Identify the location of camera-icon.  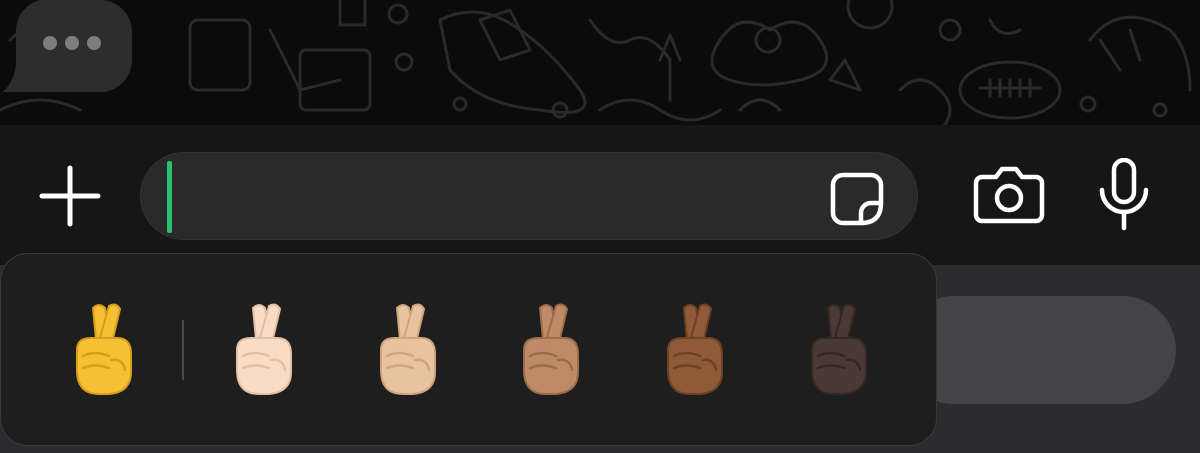
(1009, 195).